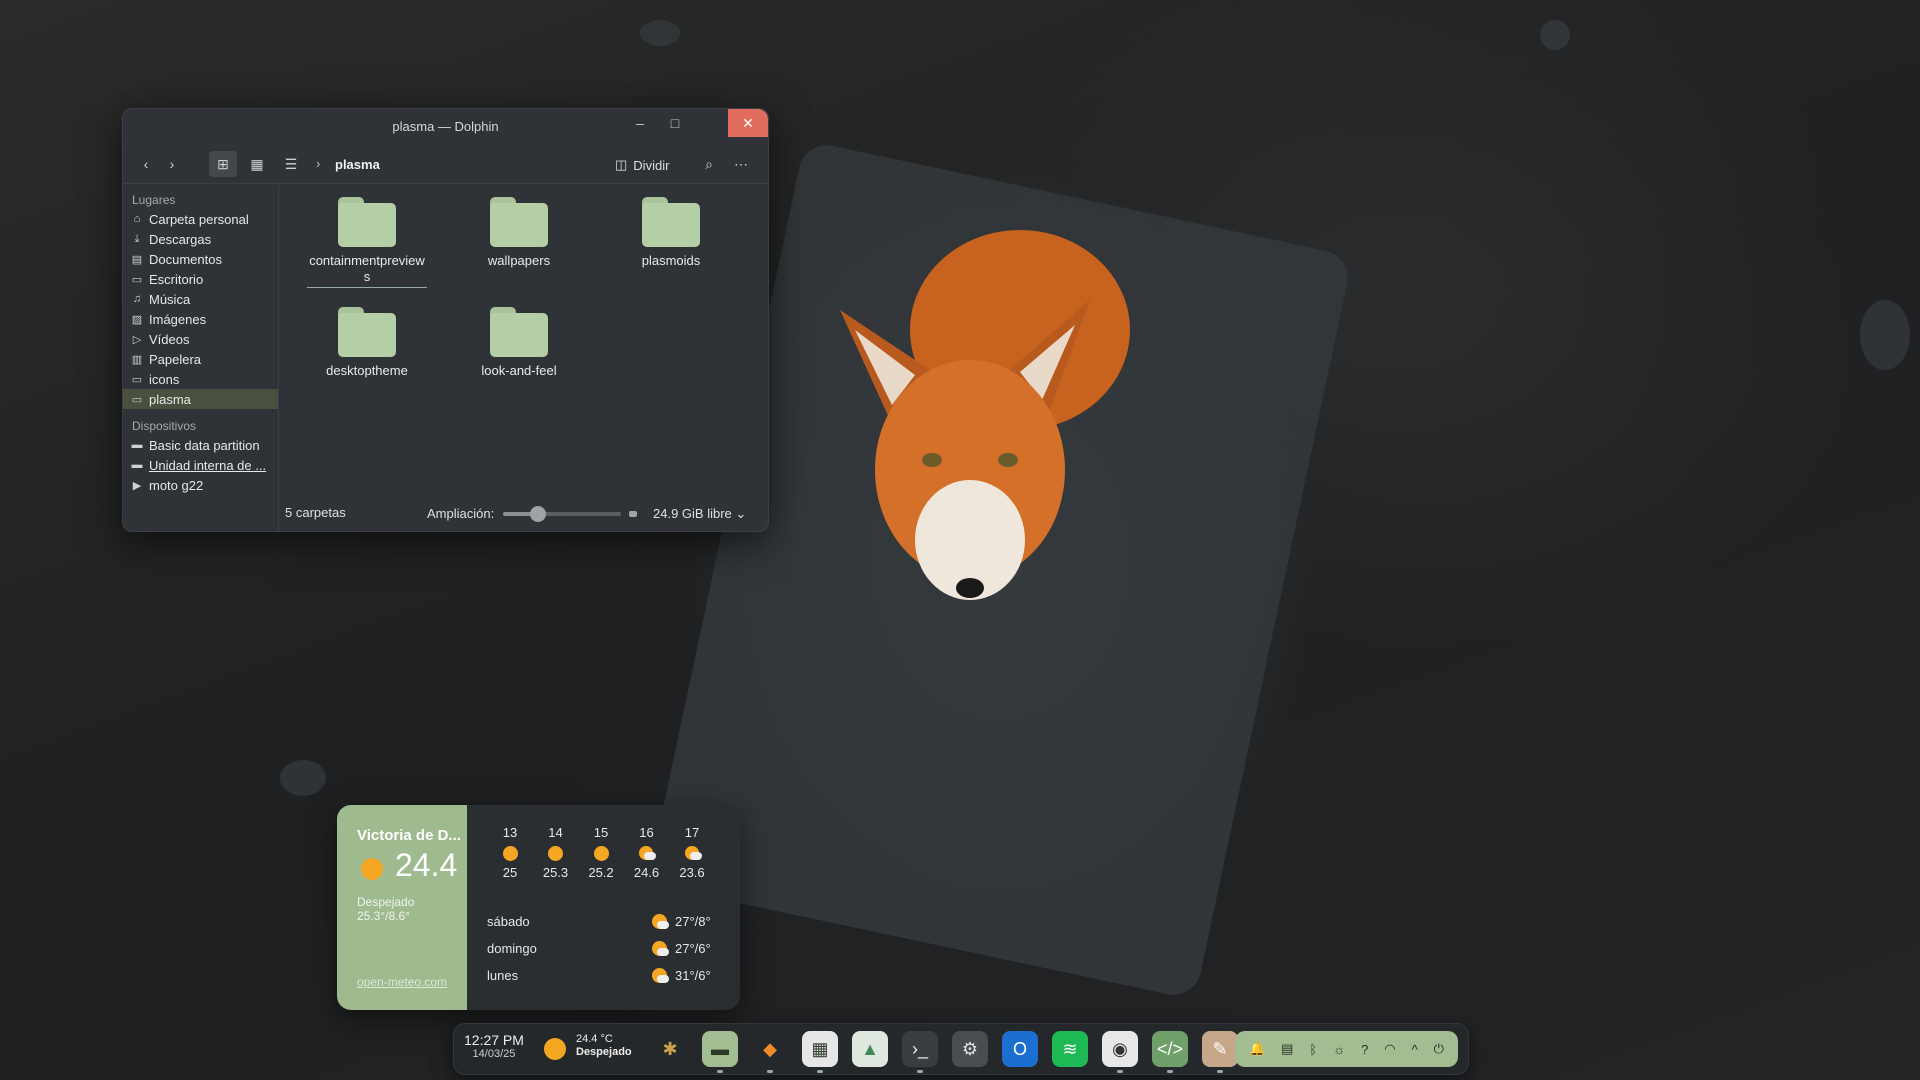 Image resolution: width=1920 pixels, height=1080 pixels. I want to click on sidebar-item: ▬ Basic data partition, so click(200, 445).